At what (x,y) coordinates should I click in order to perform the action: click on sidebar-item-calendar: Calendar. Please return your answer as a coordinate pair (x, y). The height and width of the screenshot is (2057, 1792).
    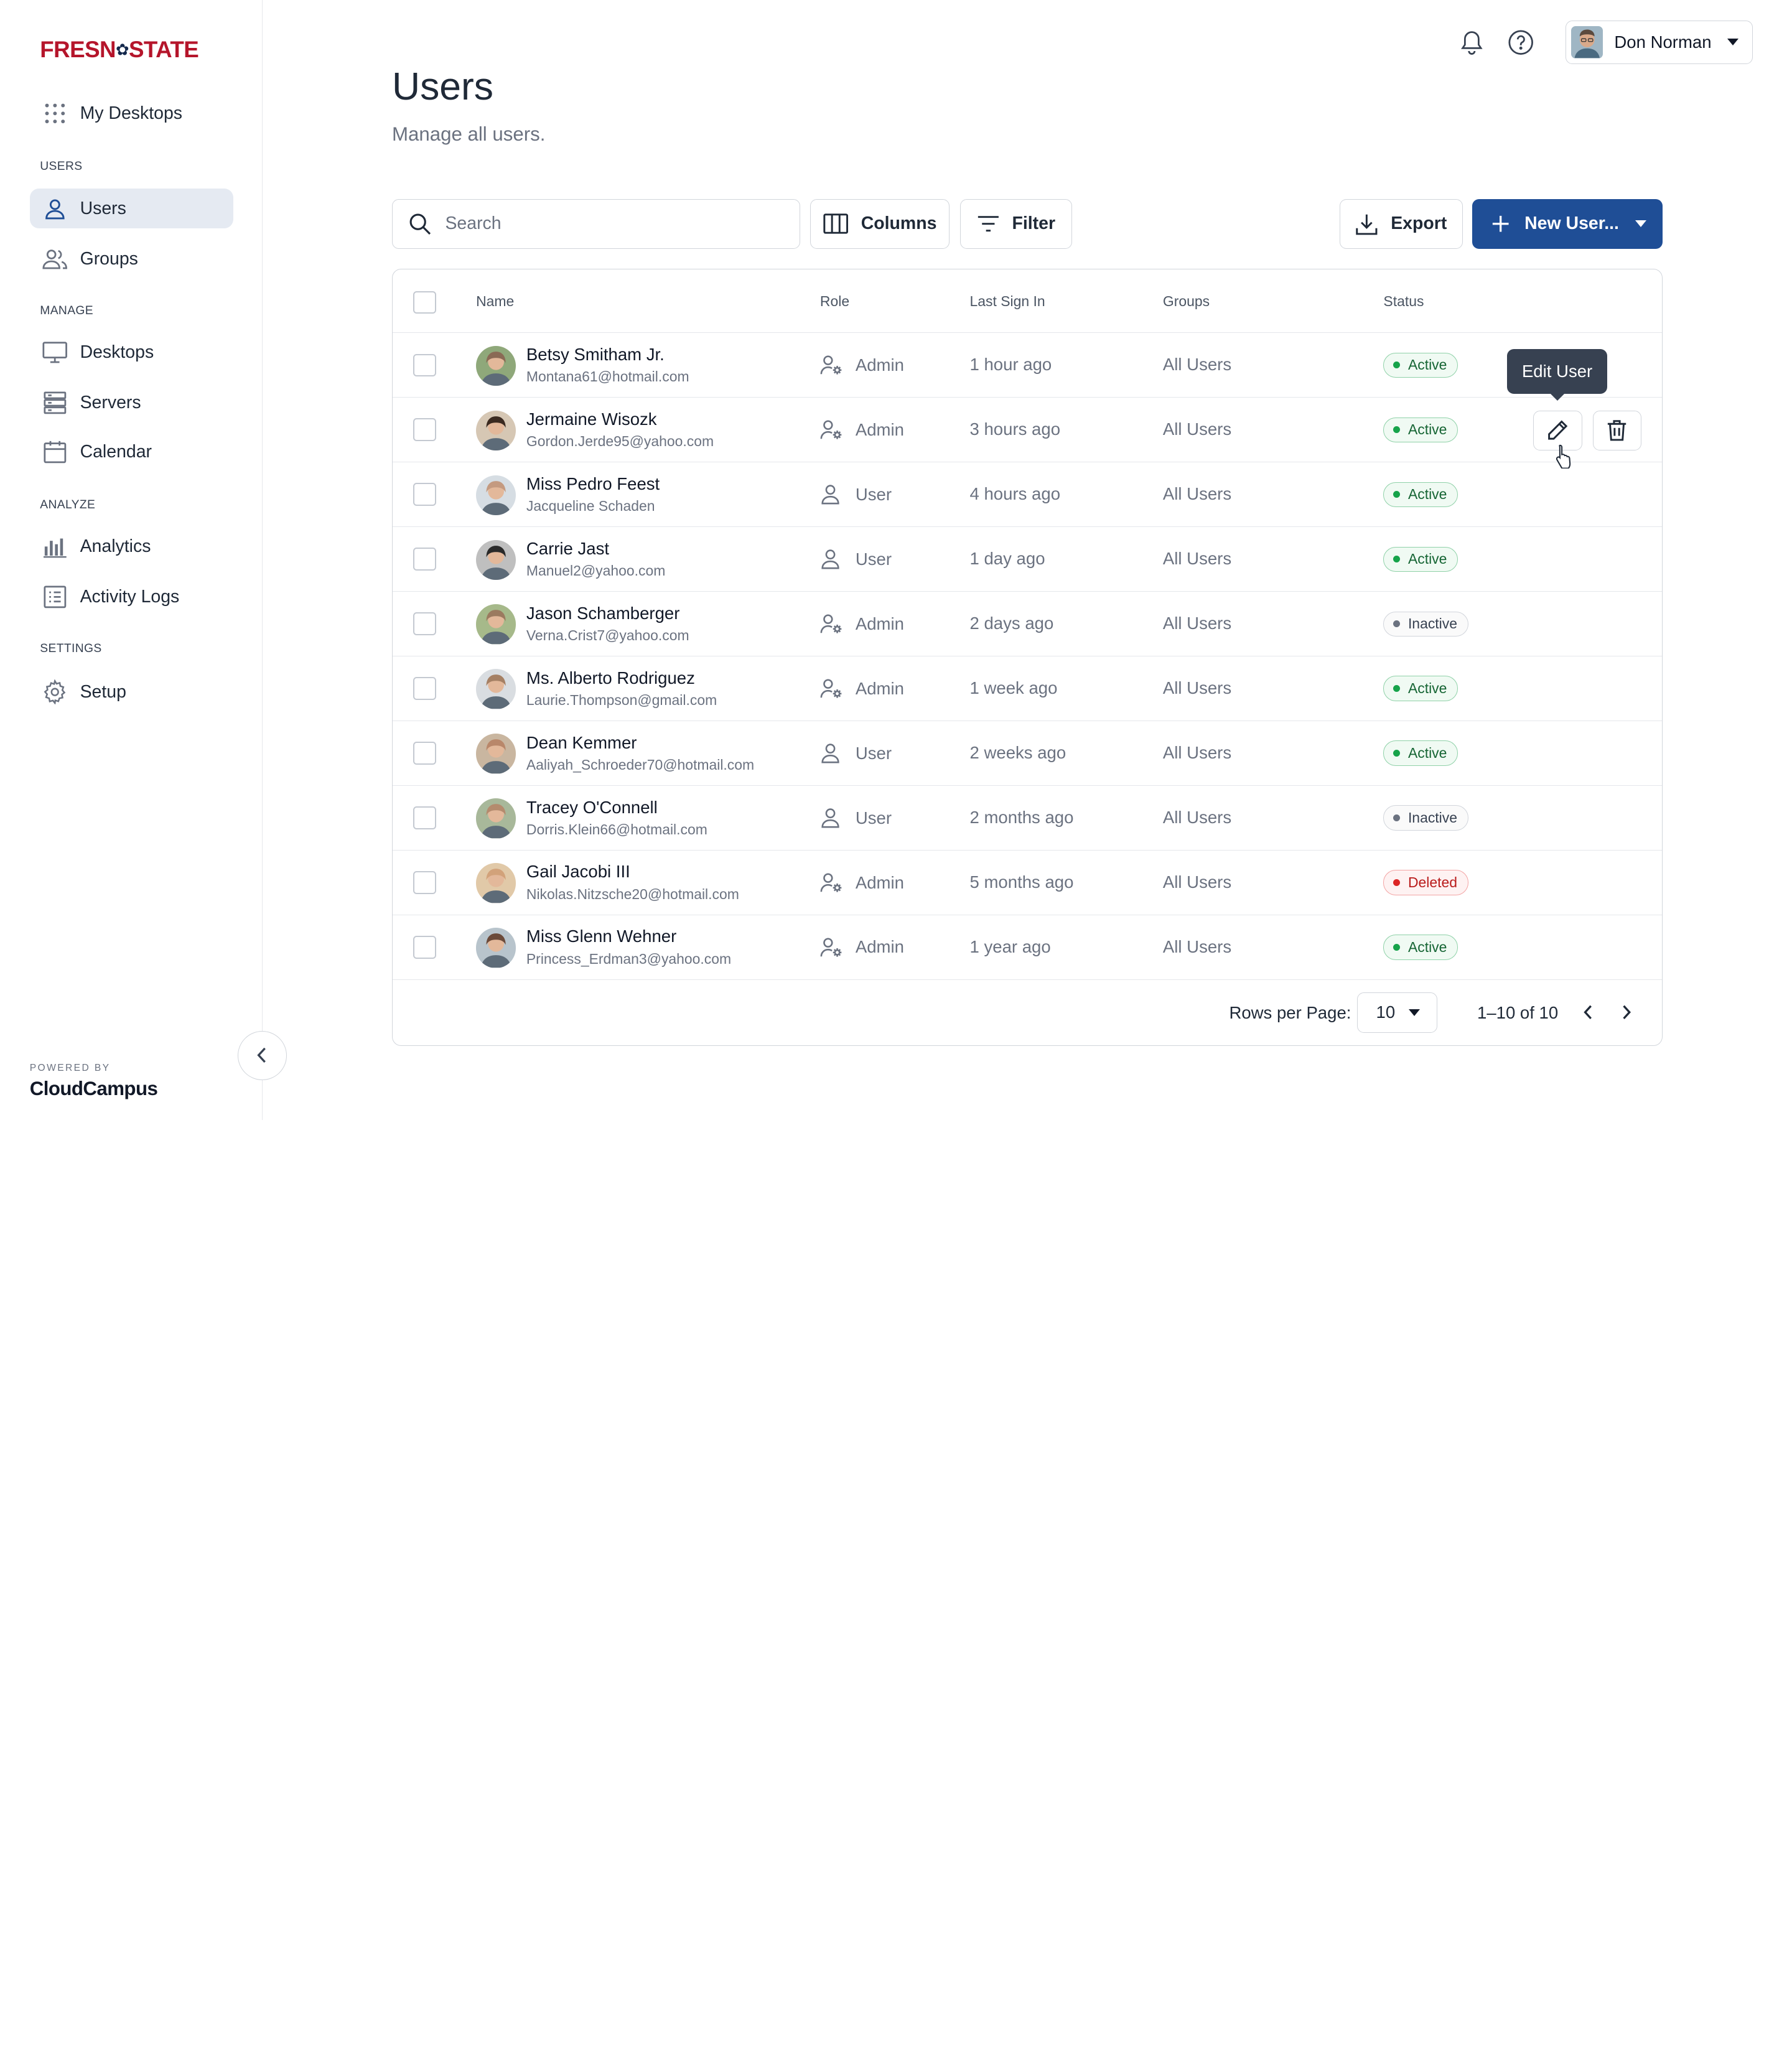
    Looking at the image, I should click on (131, 452).